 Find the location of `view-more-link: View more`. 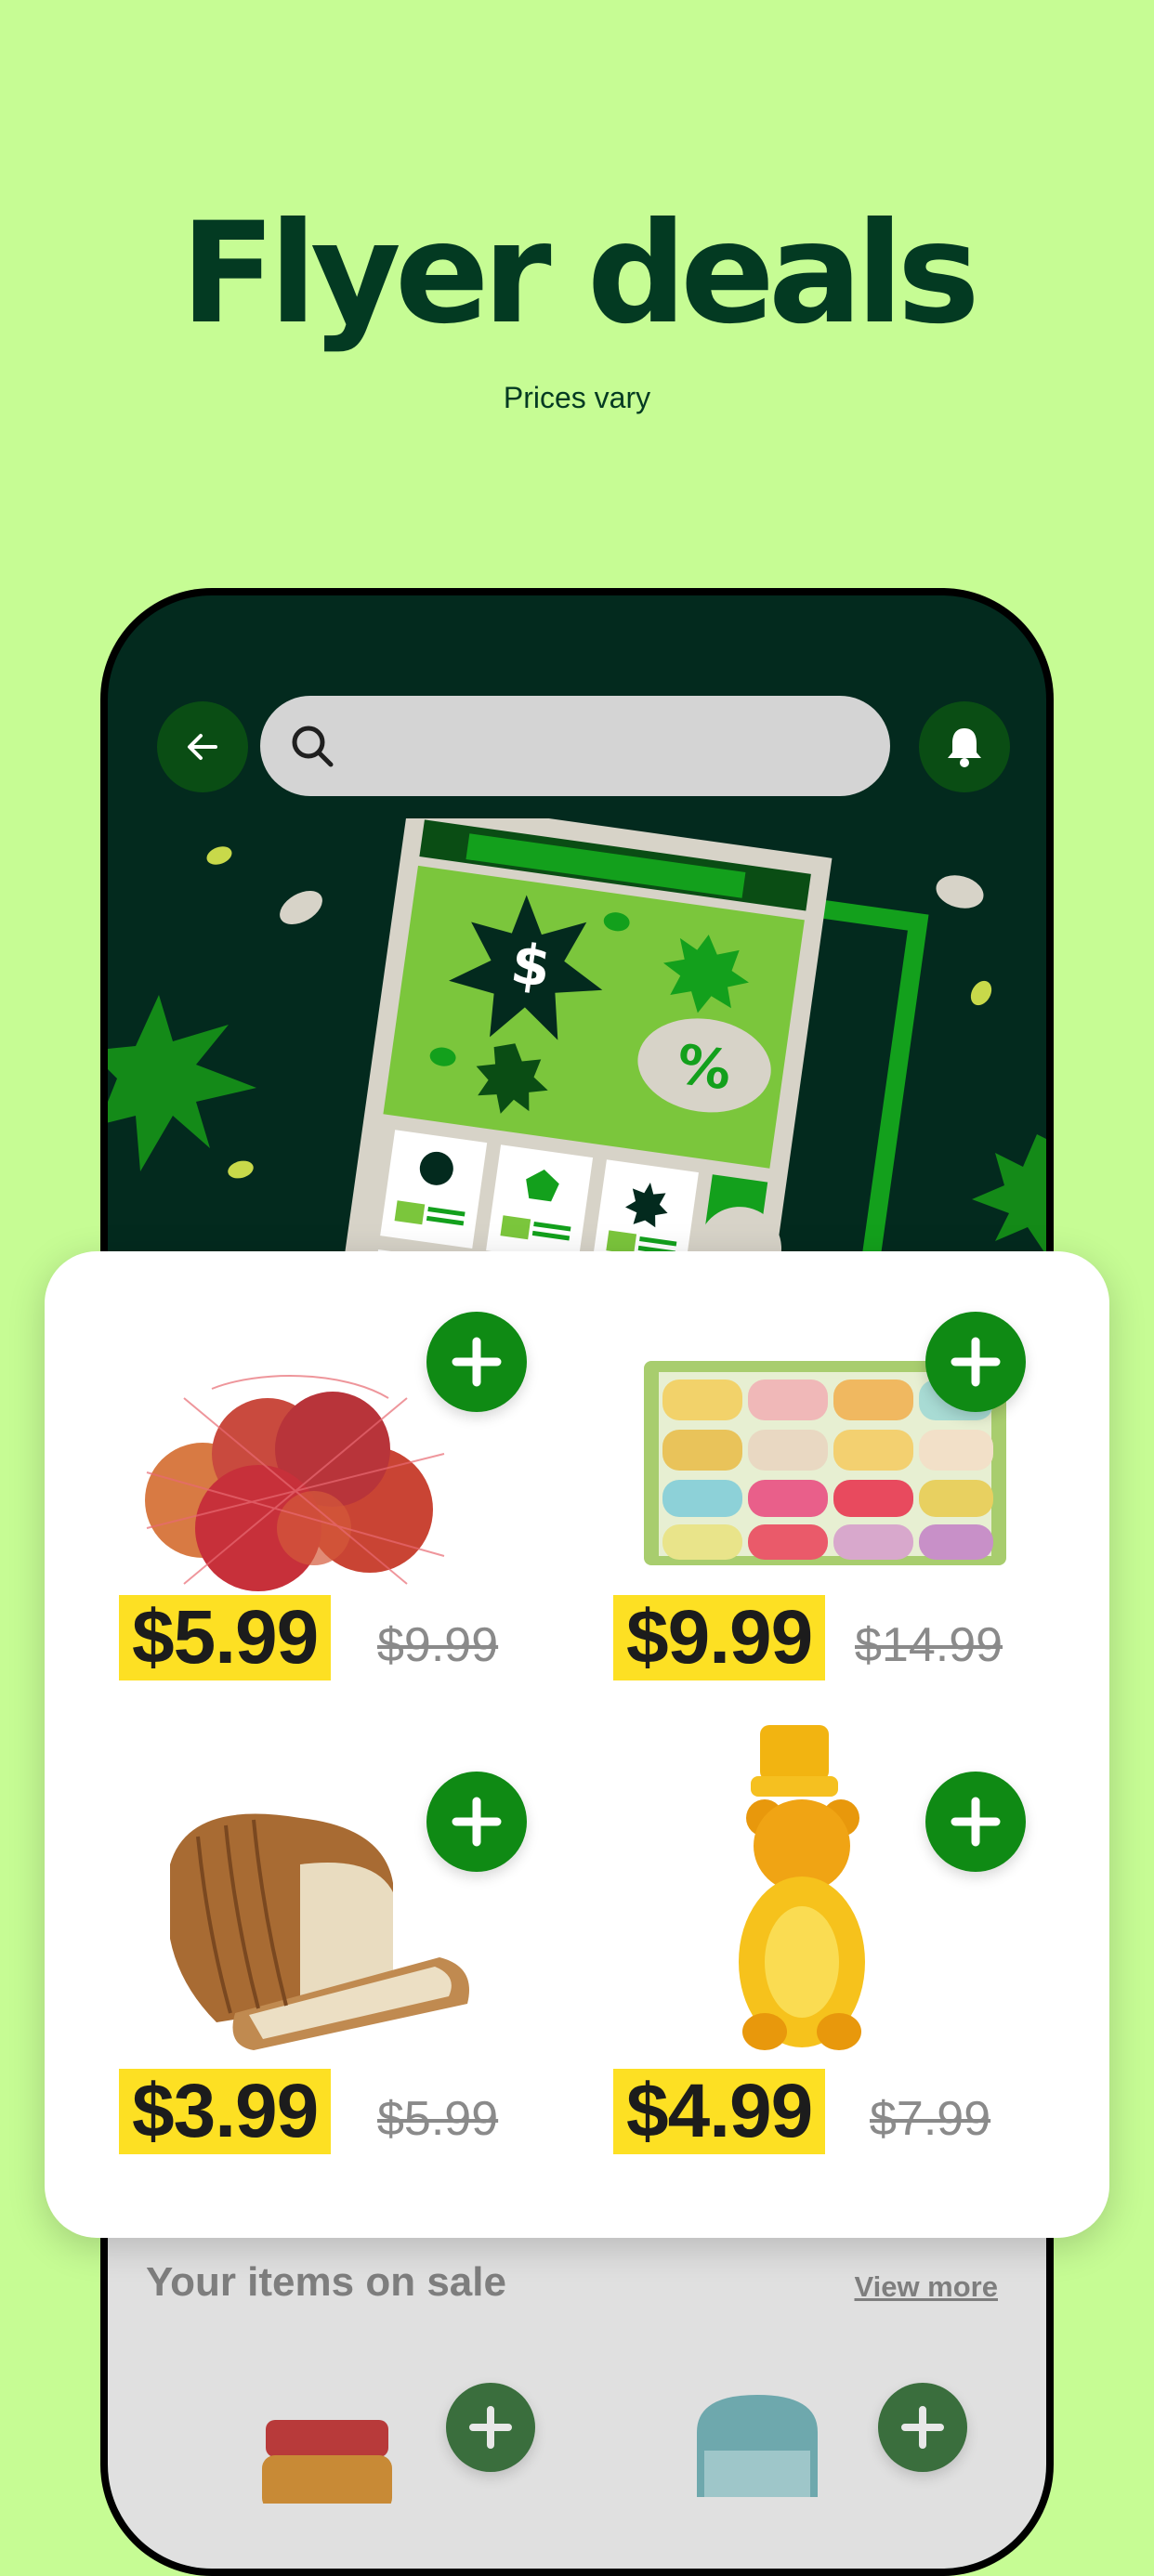

view-more-link: View more is located at coordinates (926, 2287).